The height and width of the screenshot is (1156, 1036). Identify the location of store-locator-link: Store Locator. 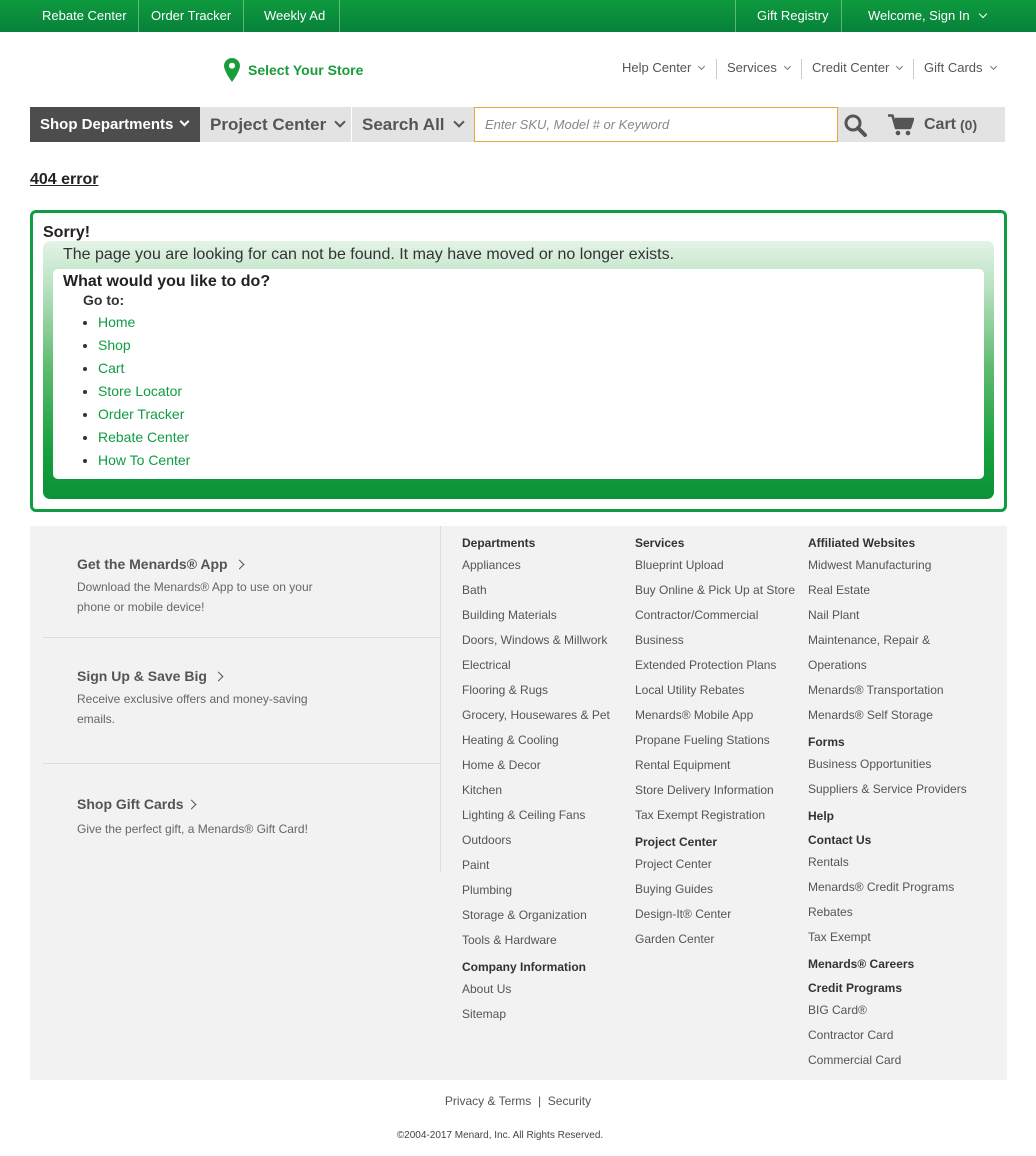
(140, 391).